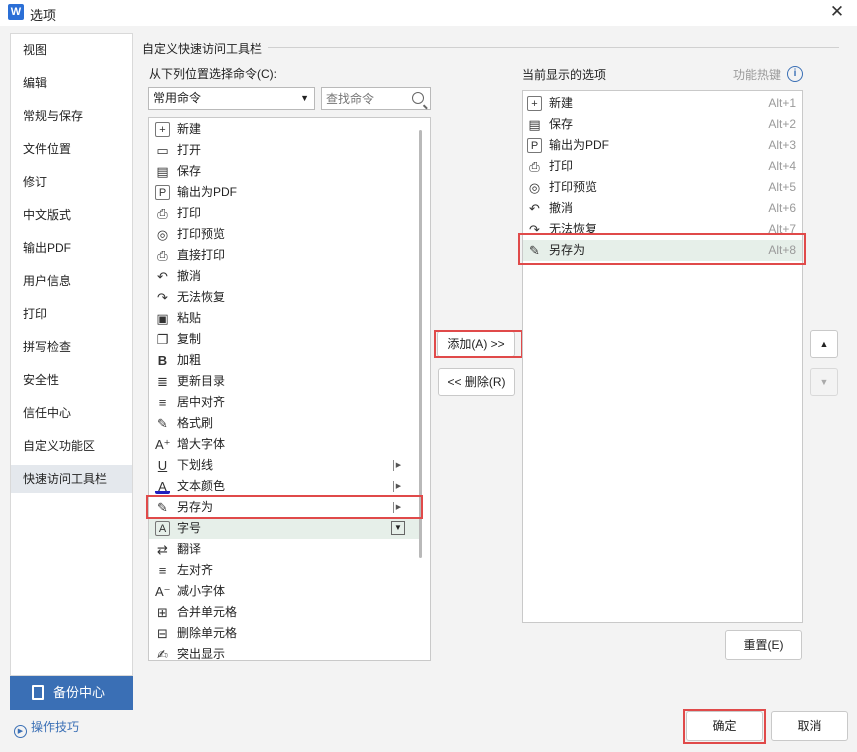 Image resolution: width=857 pixels, height=752 pixels. What do you see at coordinates (561, 103) in the screenshot?
I see `list-item-label: 新建` at bounding box center [561, 103].